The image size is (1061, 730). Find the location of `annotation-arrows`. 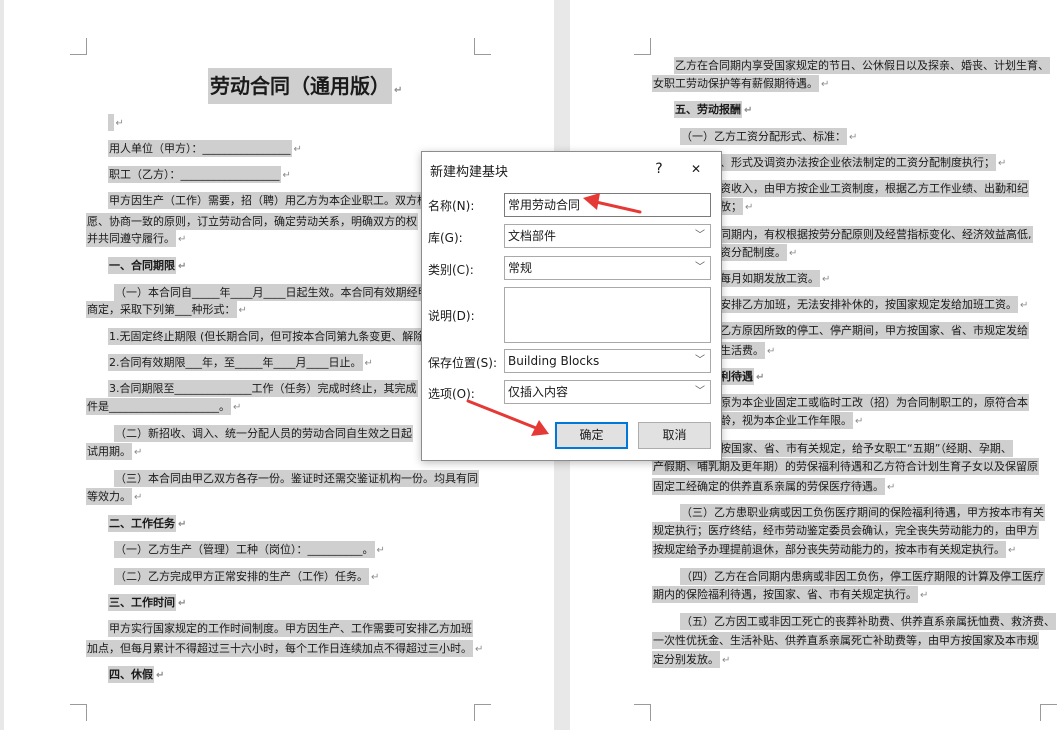

annotation-arrows is located at coordinates (554, 314).